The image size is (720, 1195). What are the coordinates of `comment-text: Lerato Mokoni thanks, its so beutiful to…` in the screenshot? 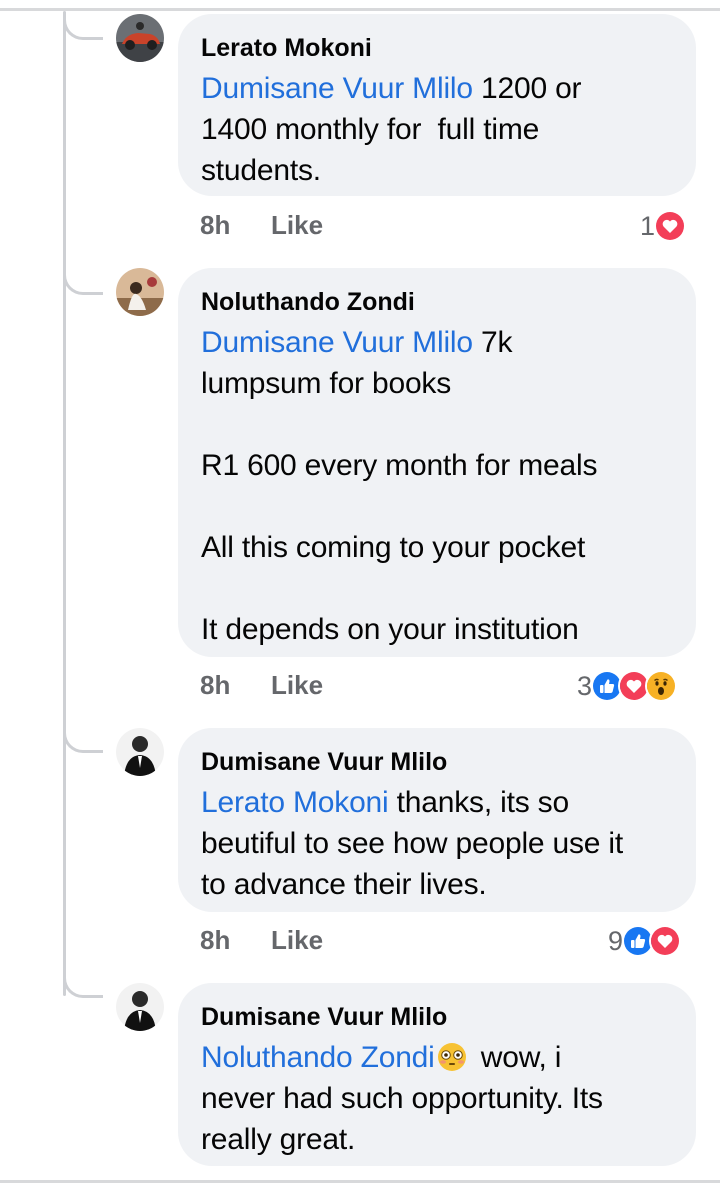 It's located at (436, 843).